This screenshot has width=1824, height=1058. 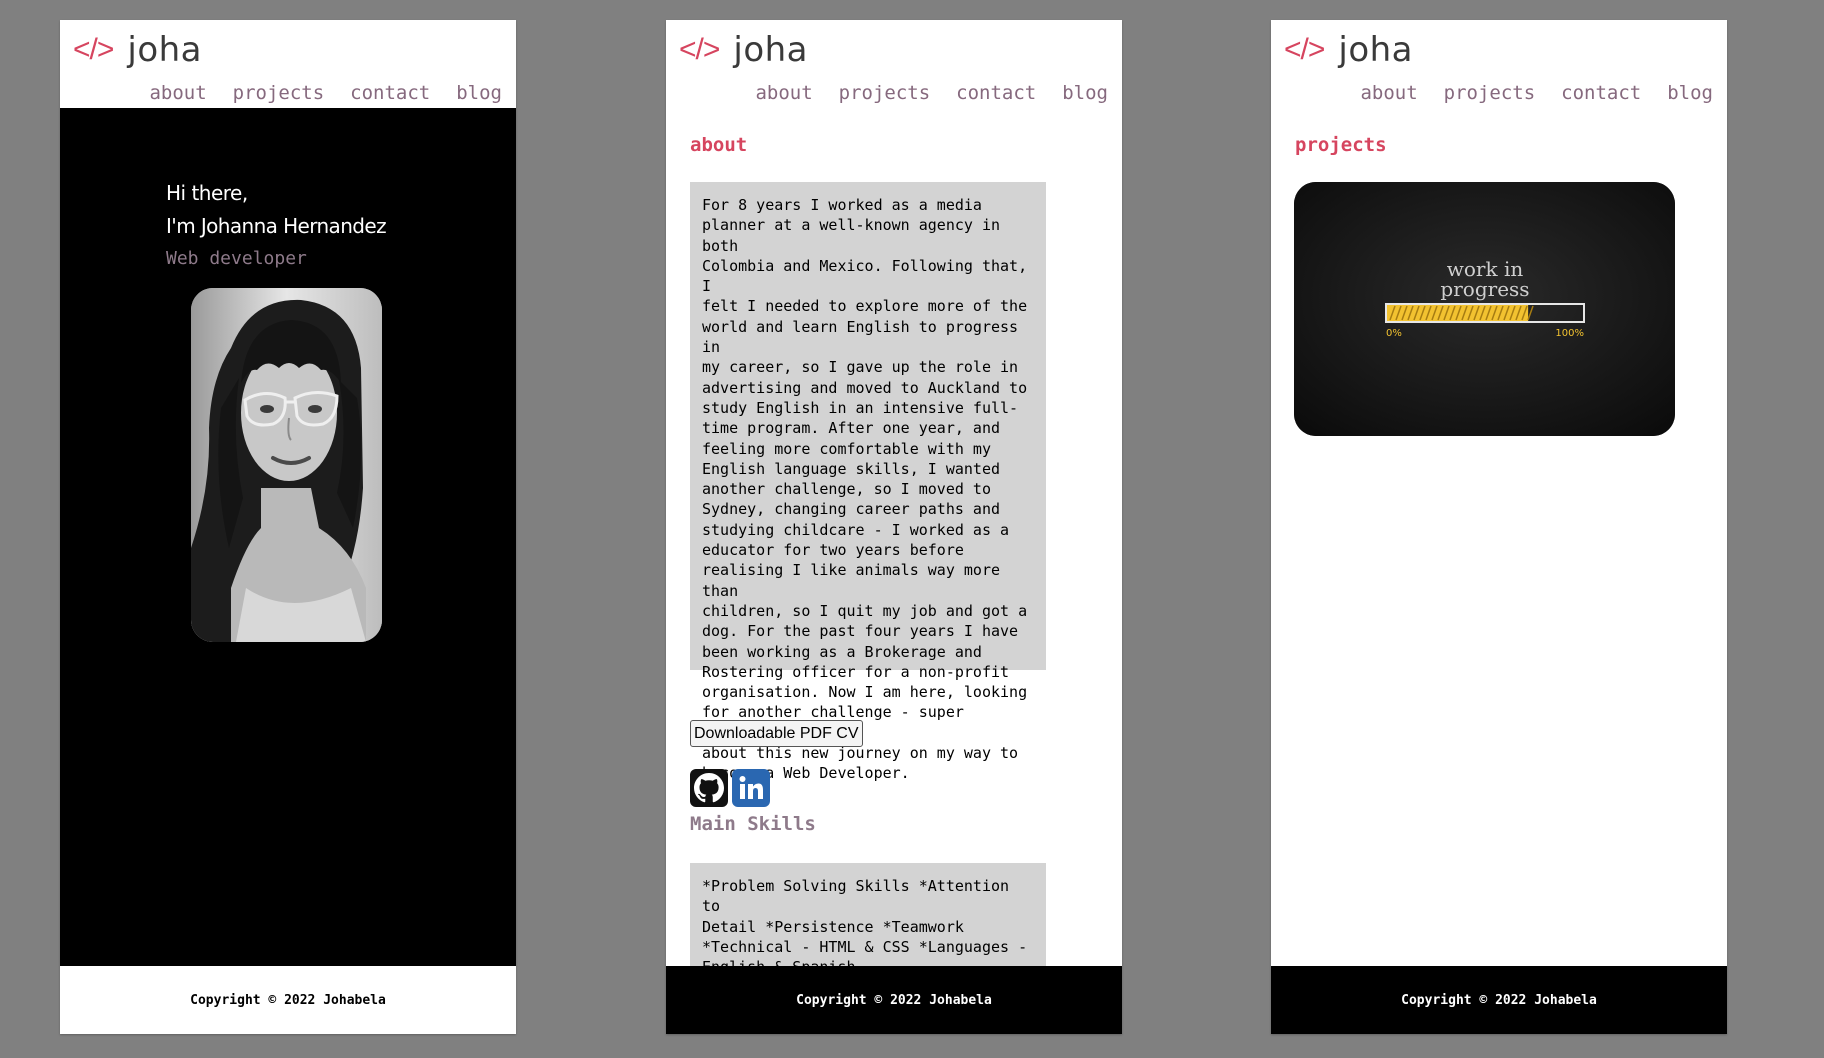 What do you see at coordinates (1484, 289) in the screenshot?
I see `wip-line-2: progress` at bounding box center [1484, 289].